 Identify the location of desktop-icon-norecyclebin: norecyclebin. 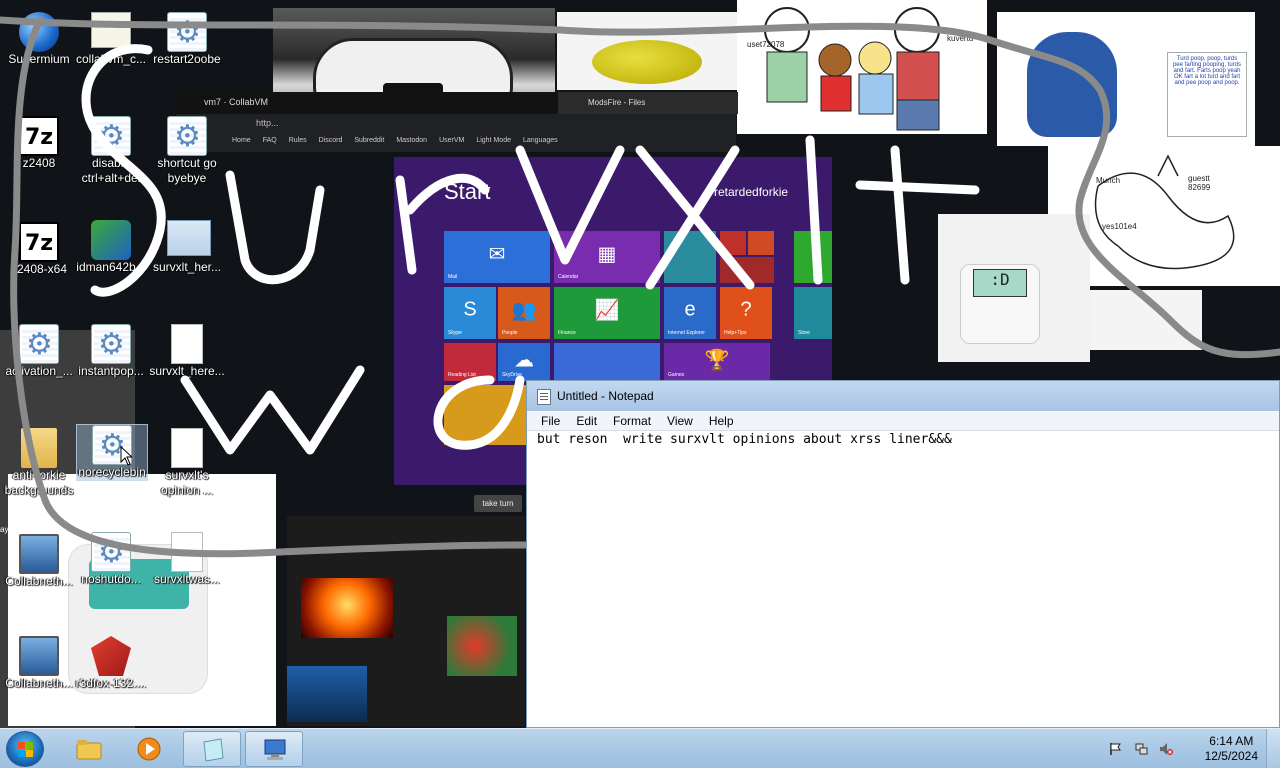
(112, 452).